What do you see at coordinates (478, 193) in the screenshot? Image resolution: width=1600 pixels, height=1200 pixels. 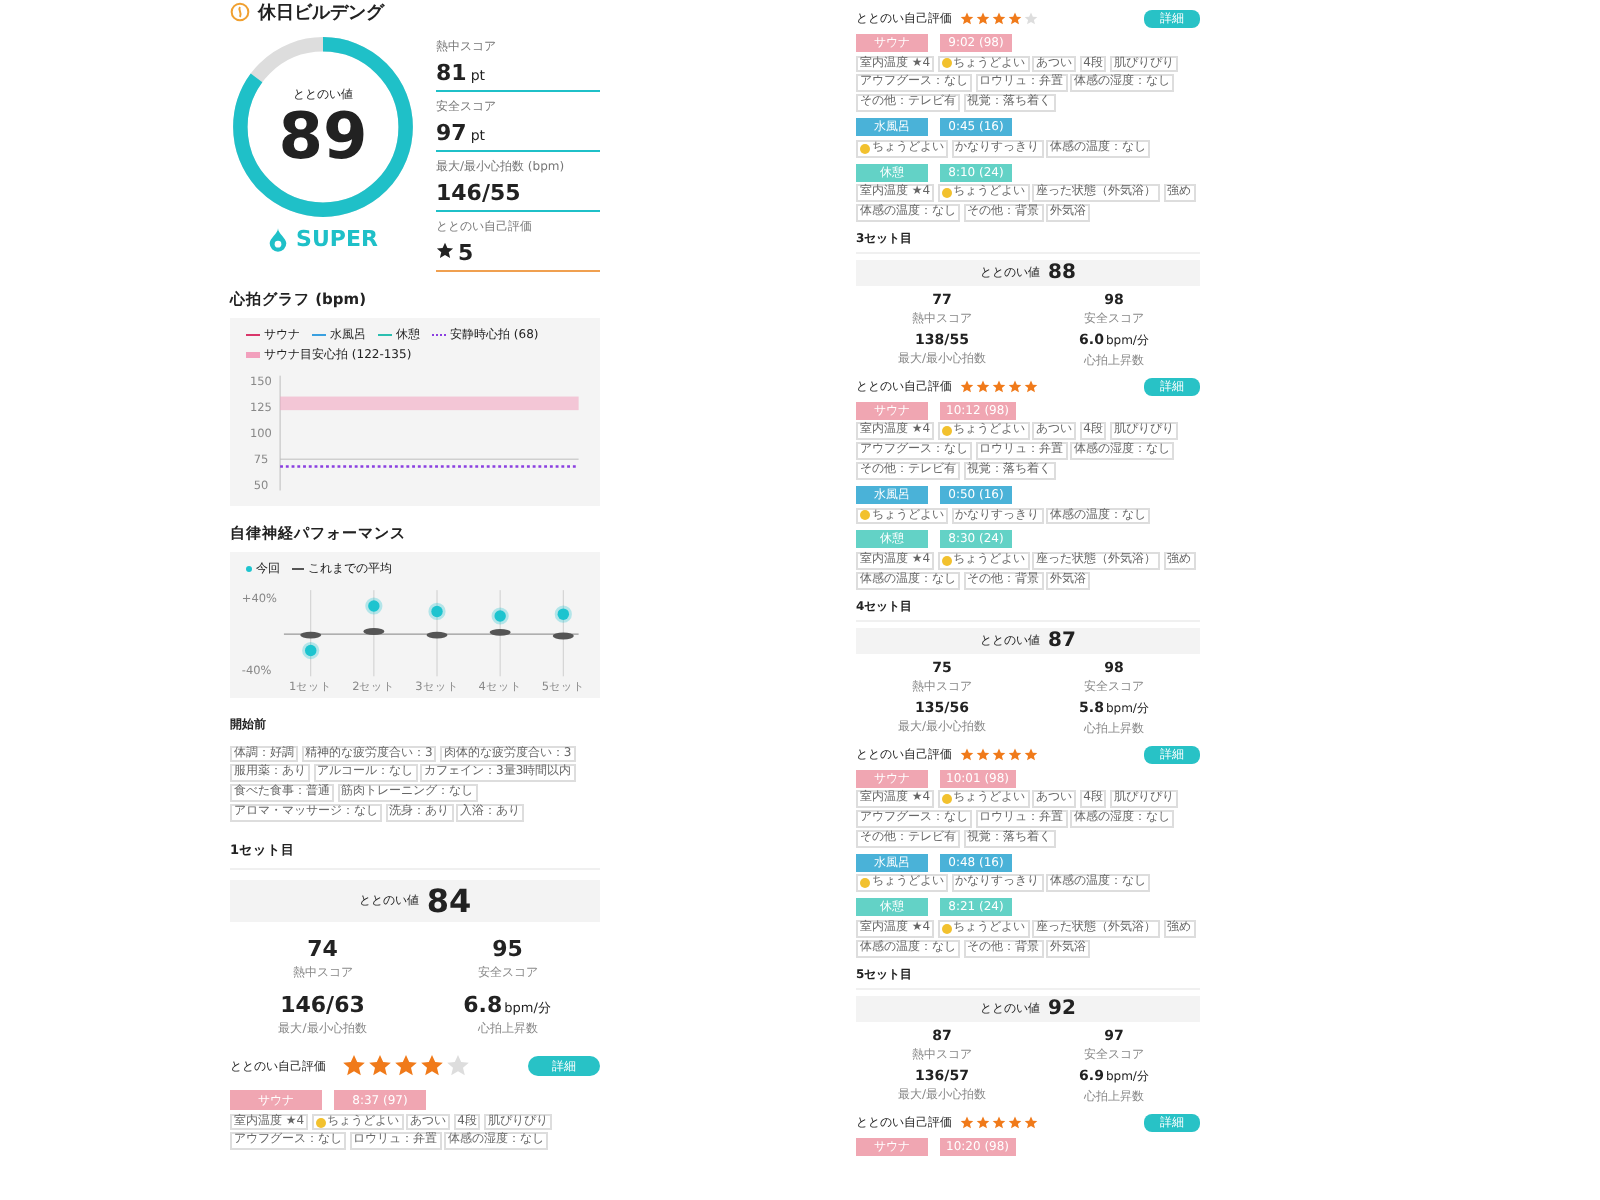 I see `stat-value: 146/55` at bounding box center [478, 193].